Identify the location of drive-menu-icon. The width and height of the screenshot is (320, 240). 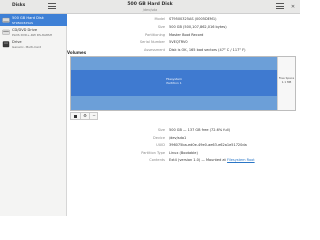
(280, 7).